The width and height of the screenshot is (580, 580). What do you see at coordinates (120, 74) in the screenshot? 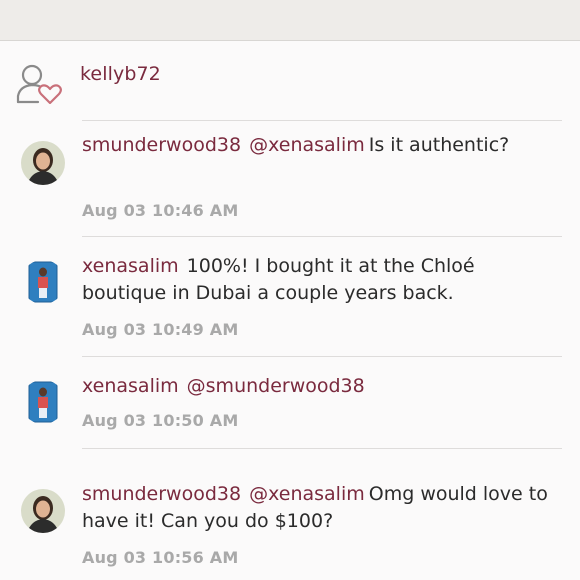
I see `liker-username: kellyb72` at bounding box center [120, 74].